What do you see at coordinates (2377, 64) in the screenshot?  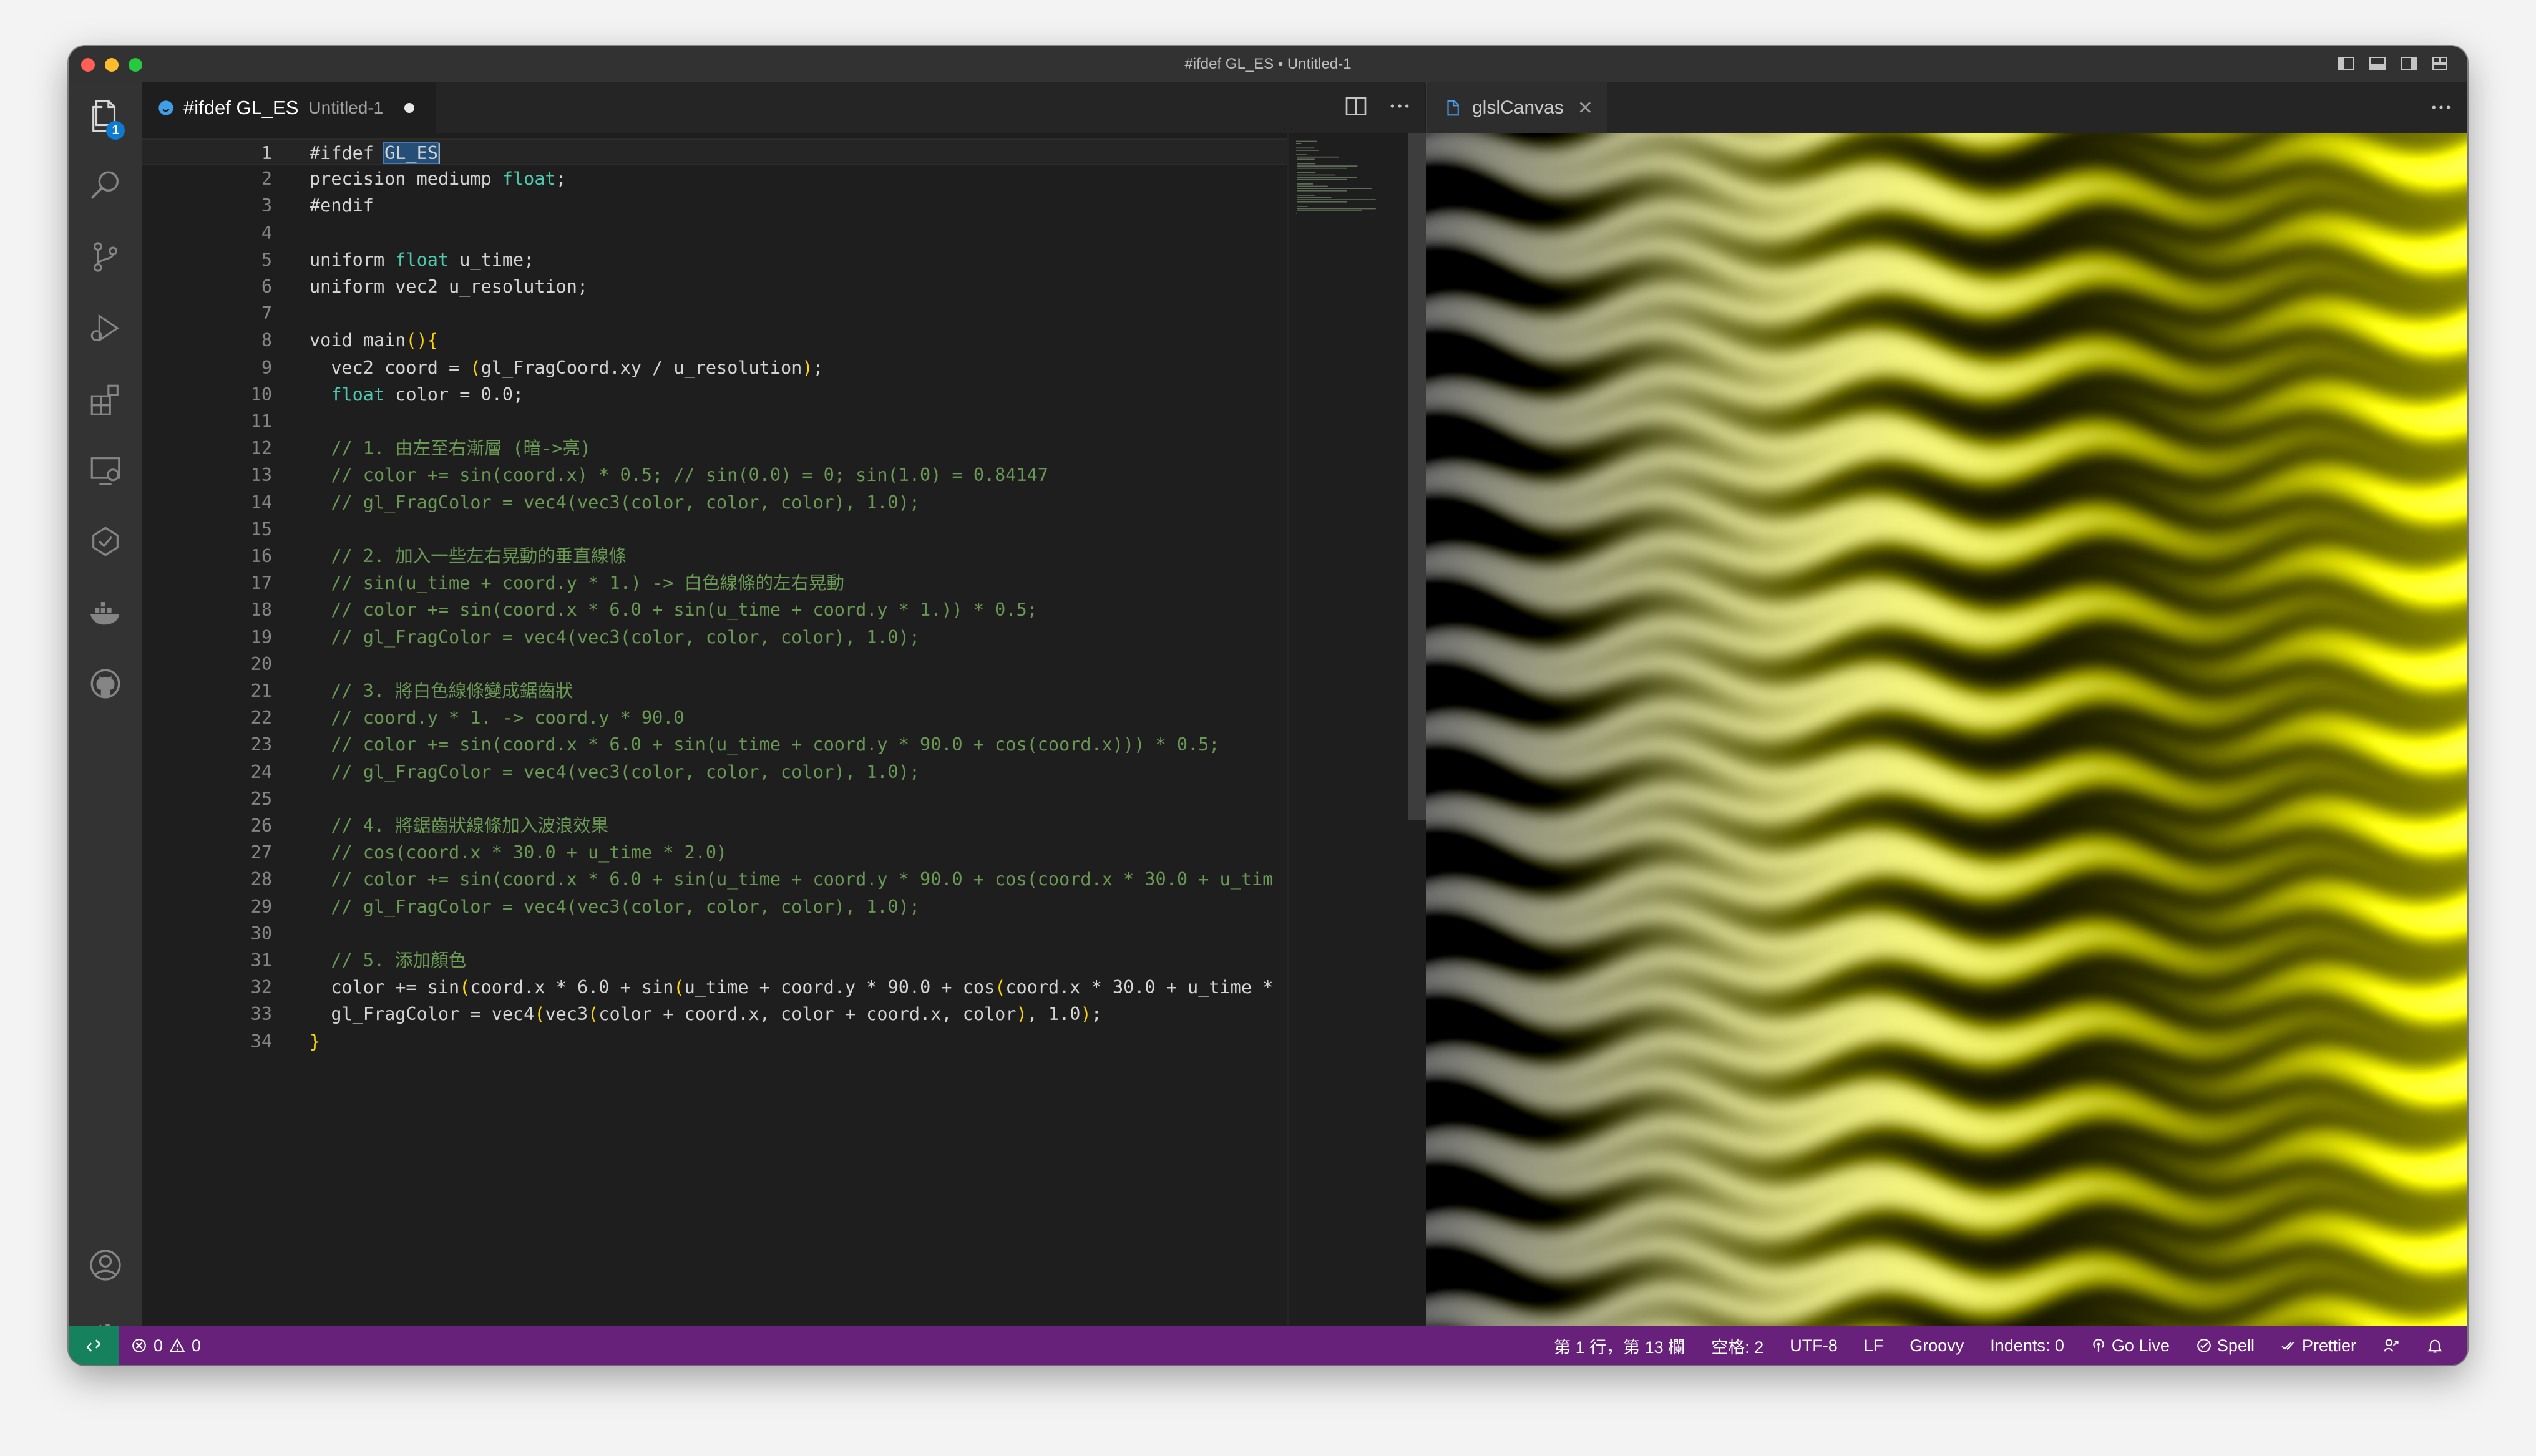 I see `toggle-panel-icon` at bounding box center [2377, 64].